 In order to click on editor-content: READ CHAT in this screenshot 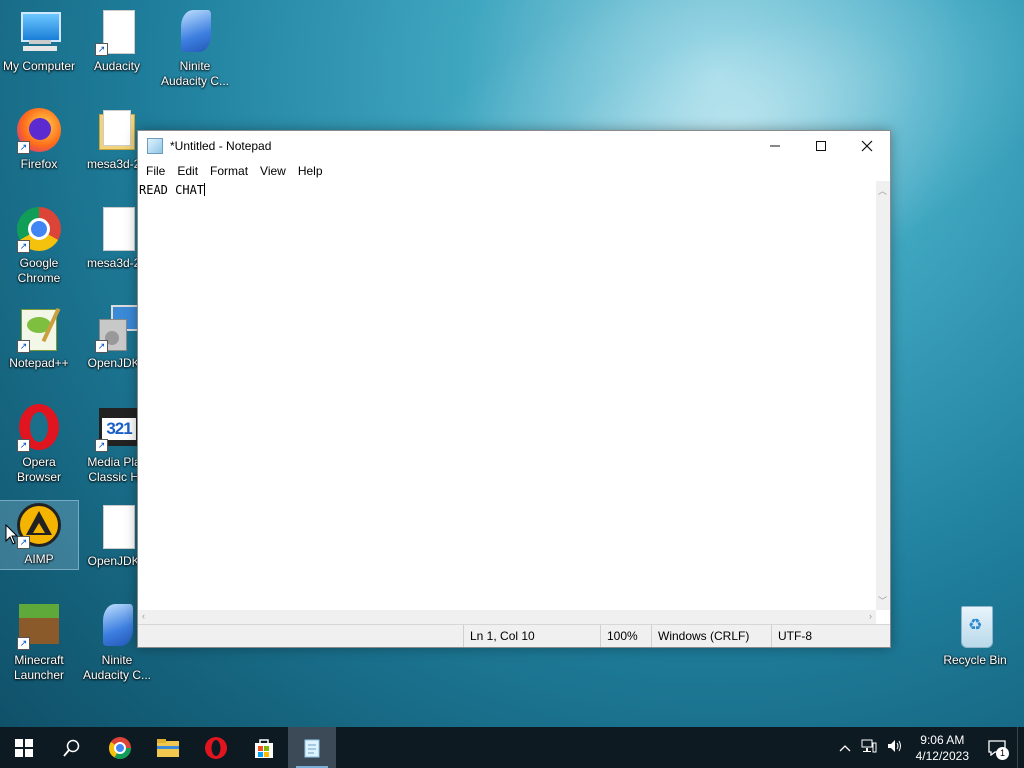, I will do `click(172, 190)`.